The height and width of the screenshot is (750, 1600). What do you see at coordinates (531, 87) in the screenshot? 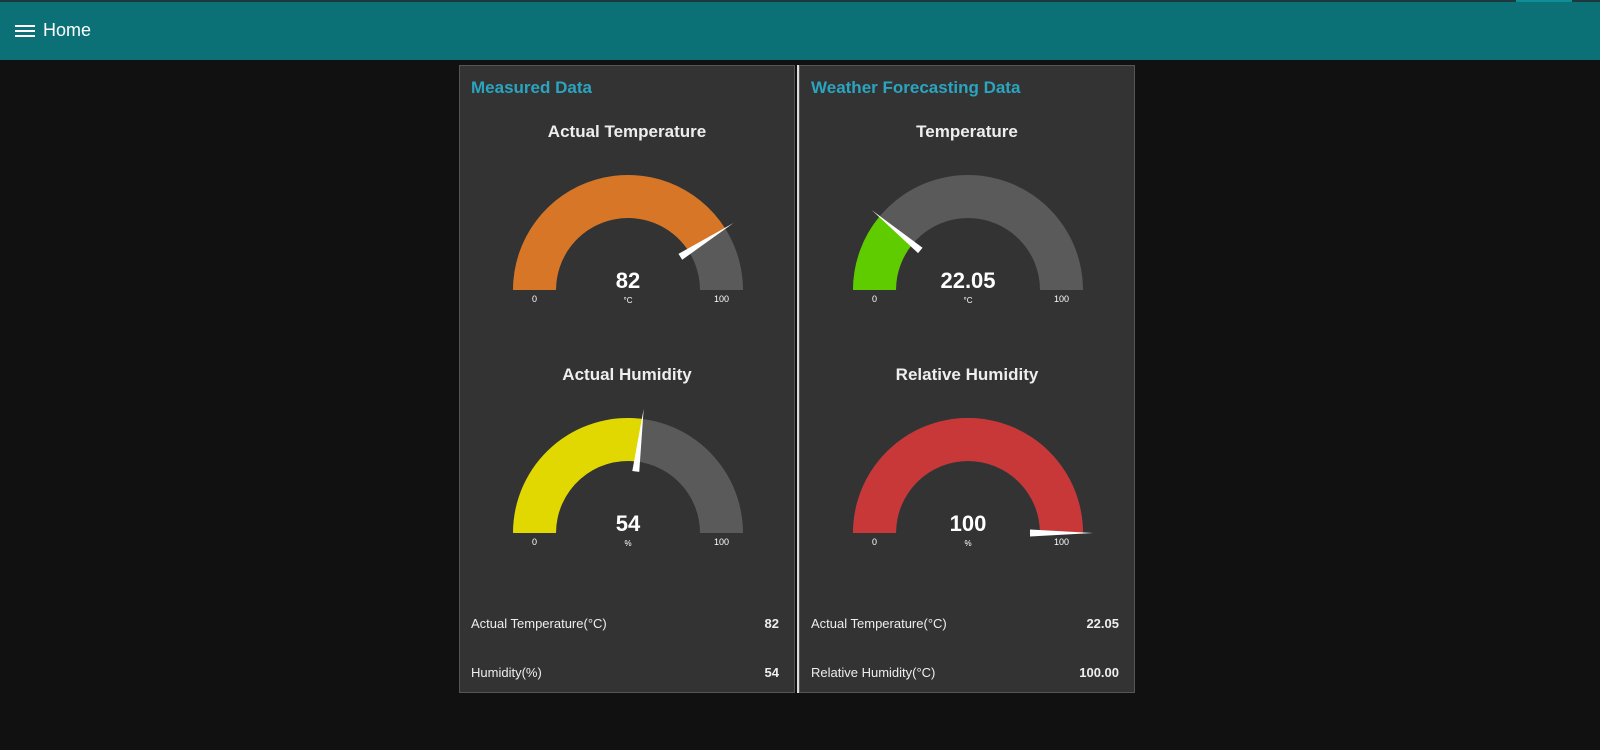
I see `group-title: Measured Data` at bounding box center [531, 87].